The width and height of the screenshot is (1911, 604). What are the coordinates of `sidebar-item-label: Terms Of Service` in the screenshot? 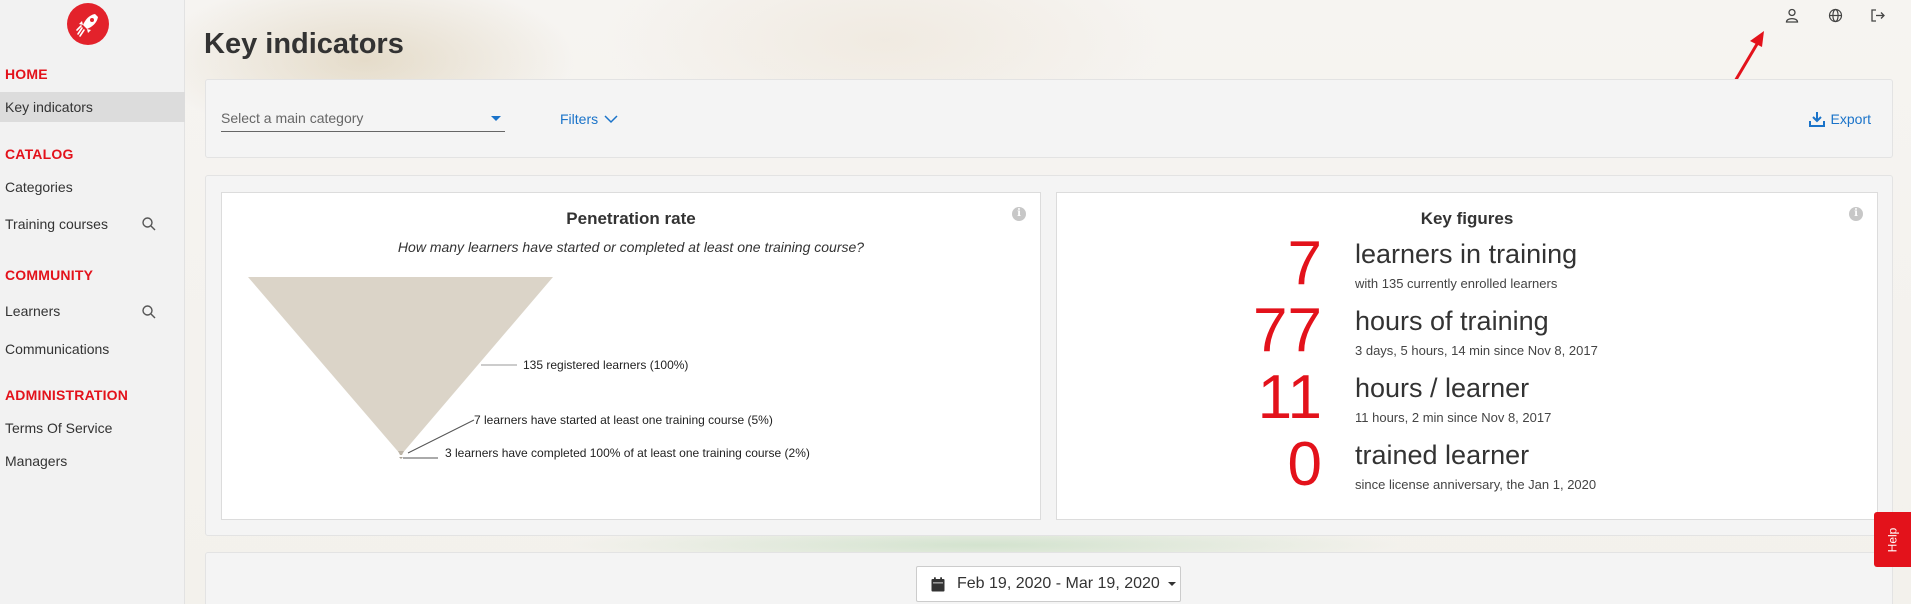 It's located at (59, 428).